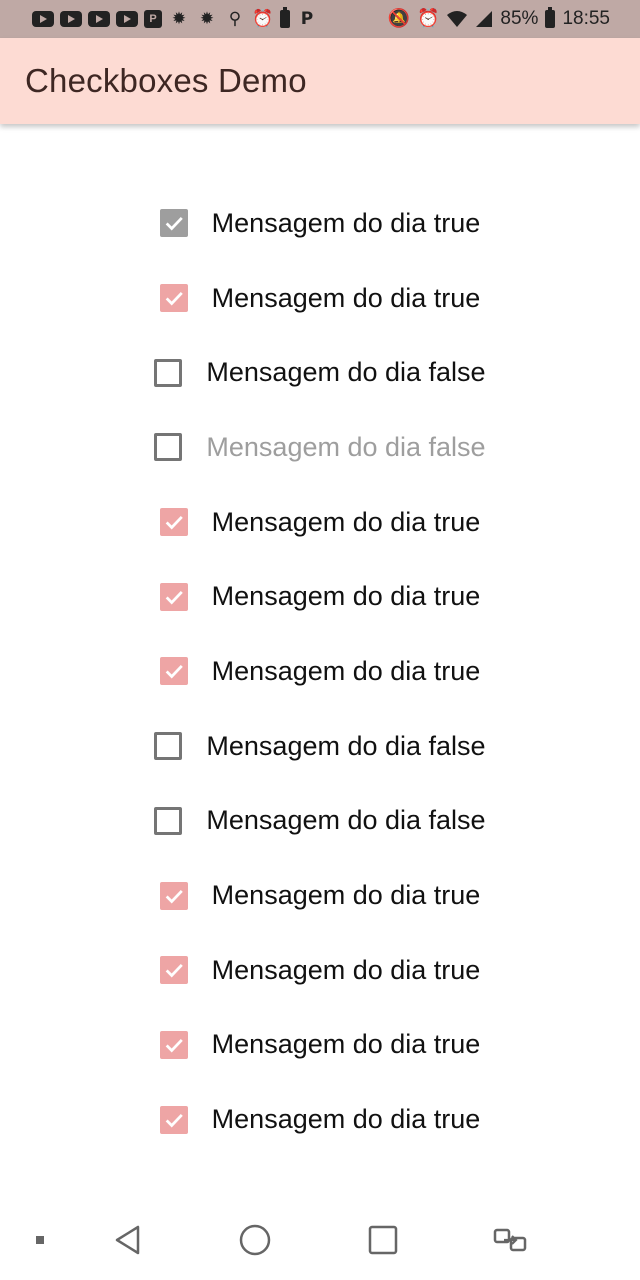 This screenshot has height=1280, width=640. I want to click on system-status: 🔕 ⏰ 85% 18:55, so click(498, 18).